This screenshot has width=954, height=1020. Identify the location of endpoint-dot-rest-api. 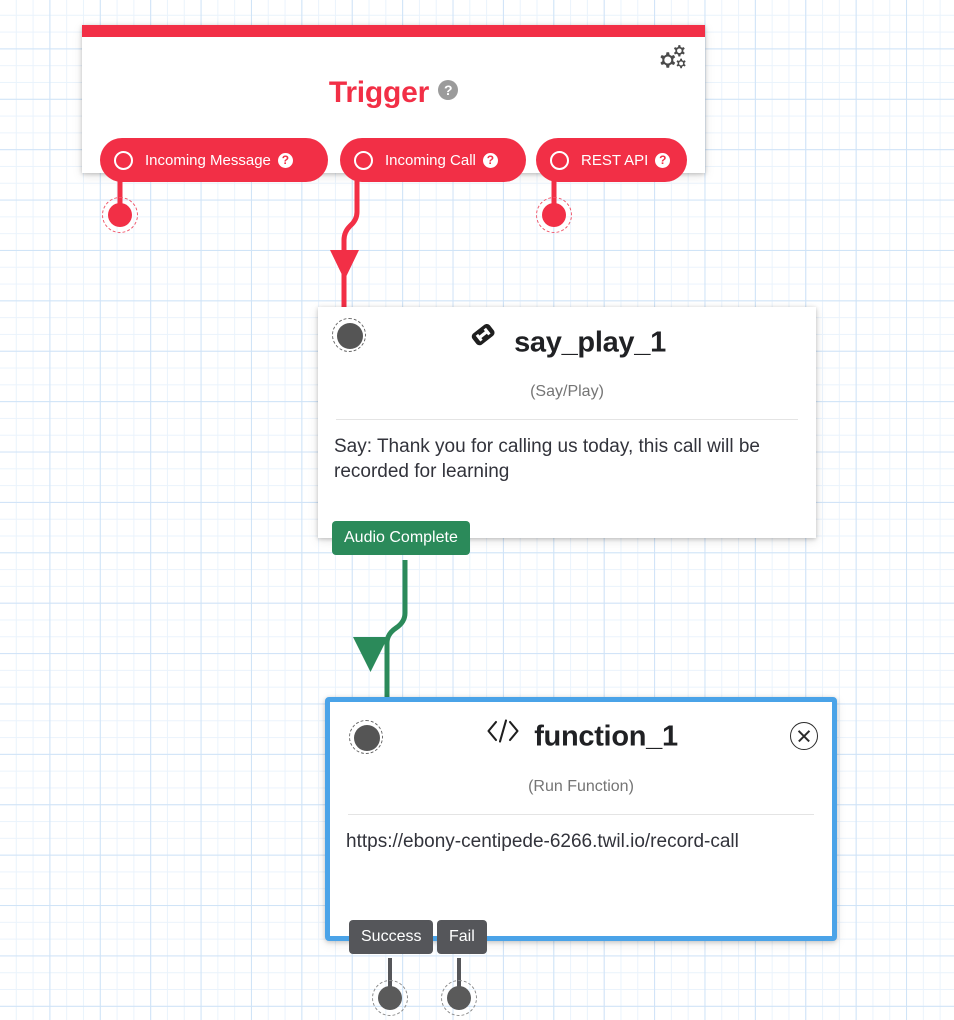
(554, 215).